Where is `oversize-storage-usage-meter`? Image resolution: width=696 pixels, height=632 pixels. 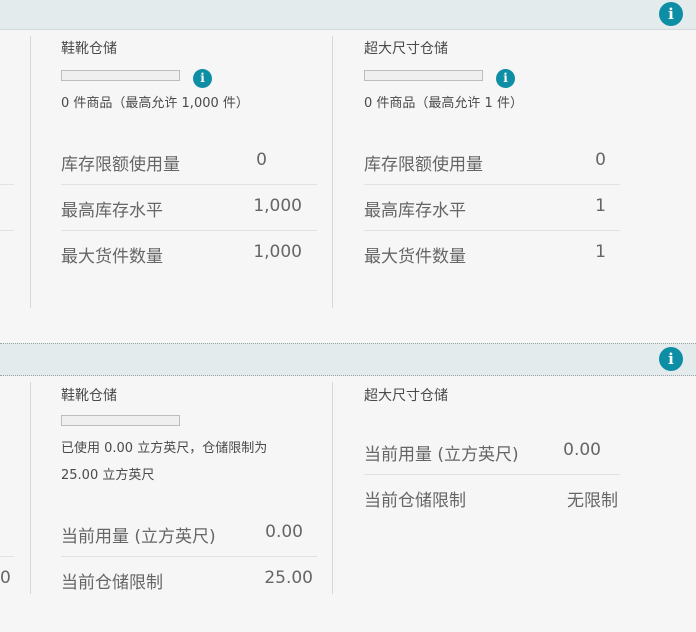 oversize-storage-usage-meter is located at coordinates (423, 75).